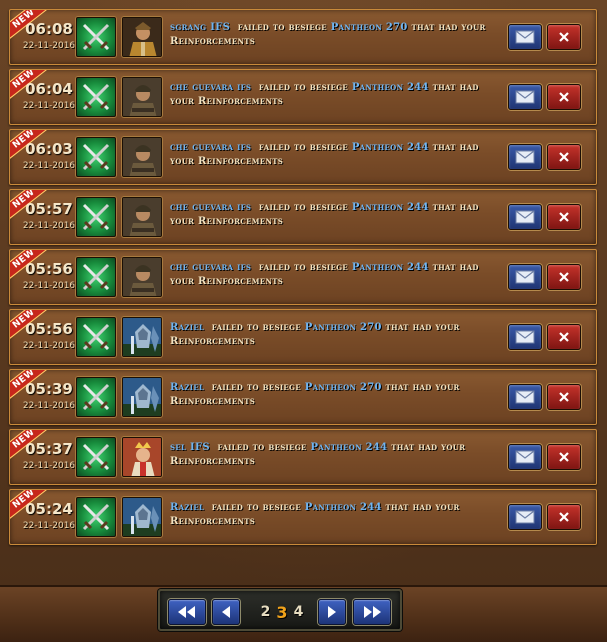 Image resolution: width=607 pixels, height=642 pixels. I want to click on page-number-4: 4, so click(299, 612).